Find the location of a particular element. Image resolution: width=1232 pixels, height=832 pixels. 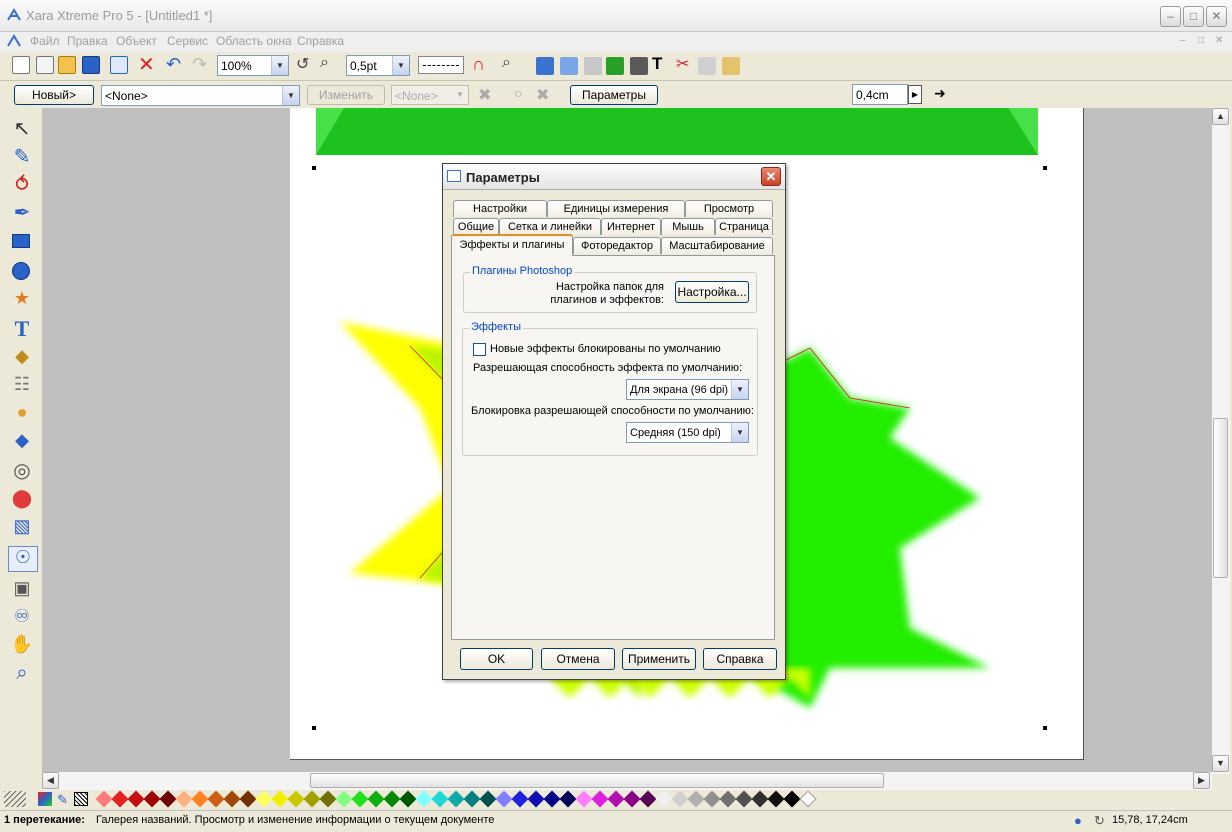

no-color-swatch is located at coordinates (81, 799).